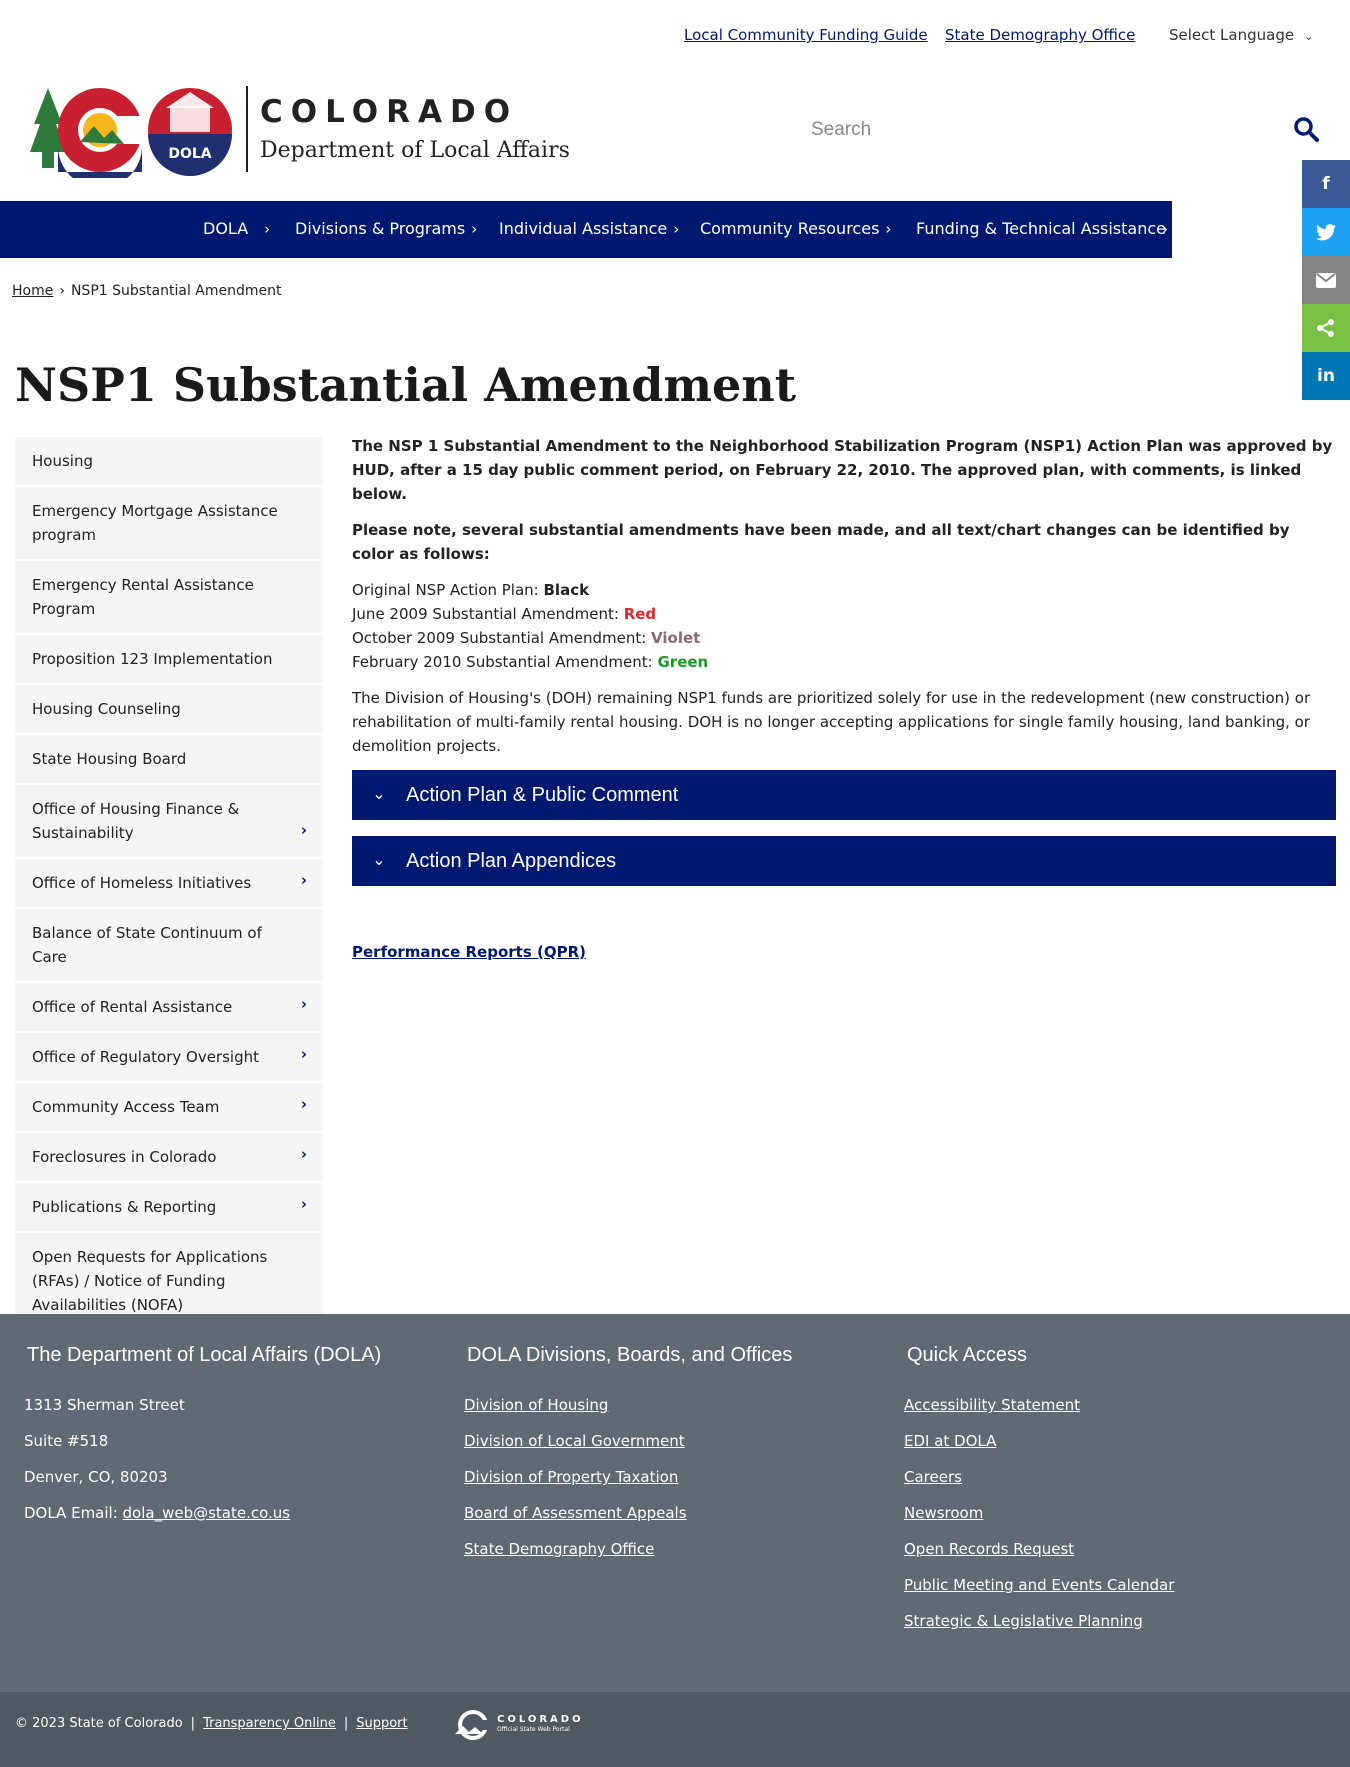 The width and height of the screenshot is (1350, 1767). I want to click on accordion-action-plan-public-comment: ⌄ Action Plan & Public Comment, so click(844, 795).